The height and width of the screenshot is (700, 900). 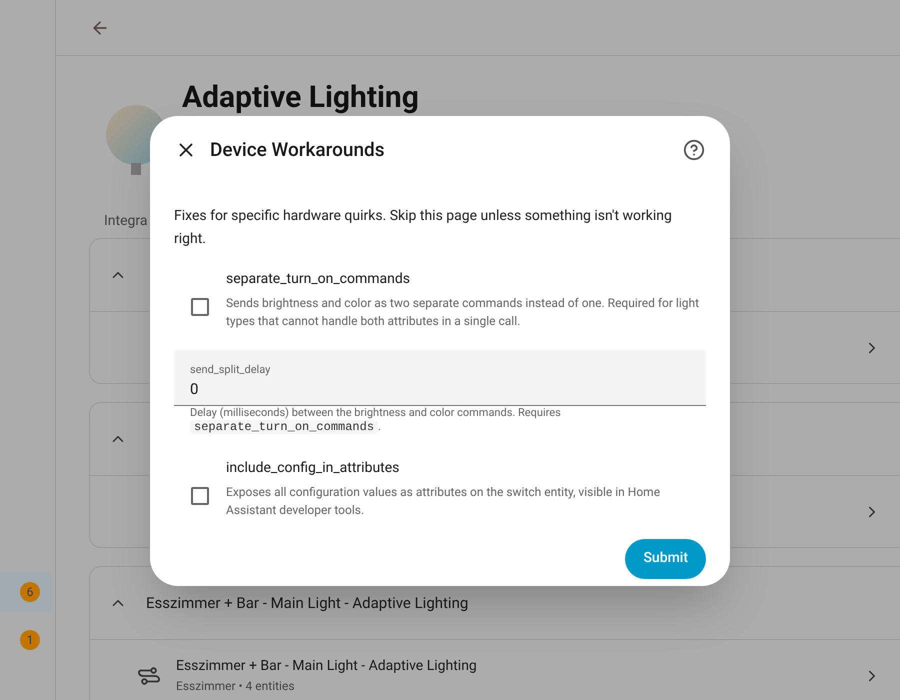 What do you see at coordinates (149, 675) in the screenshot?
I see `sliders-icon` at bounding box center [149, 675].